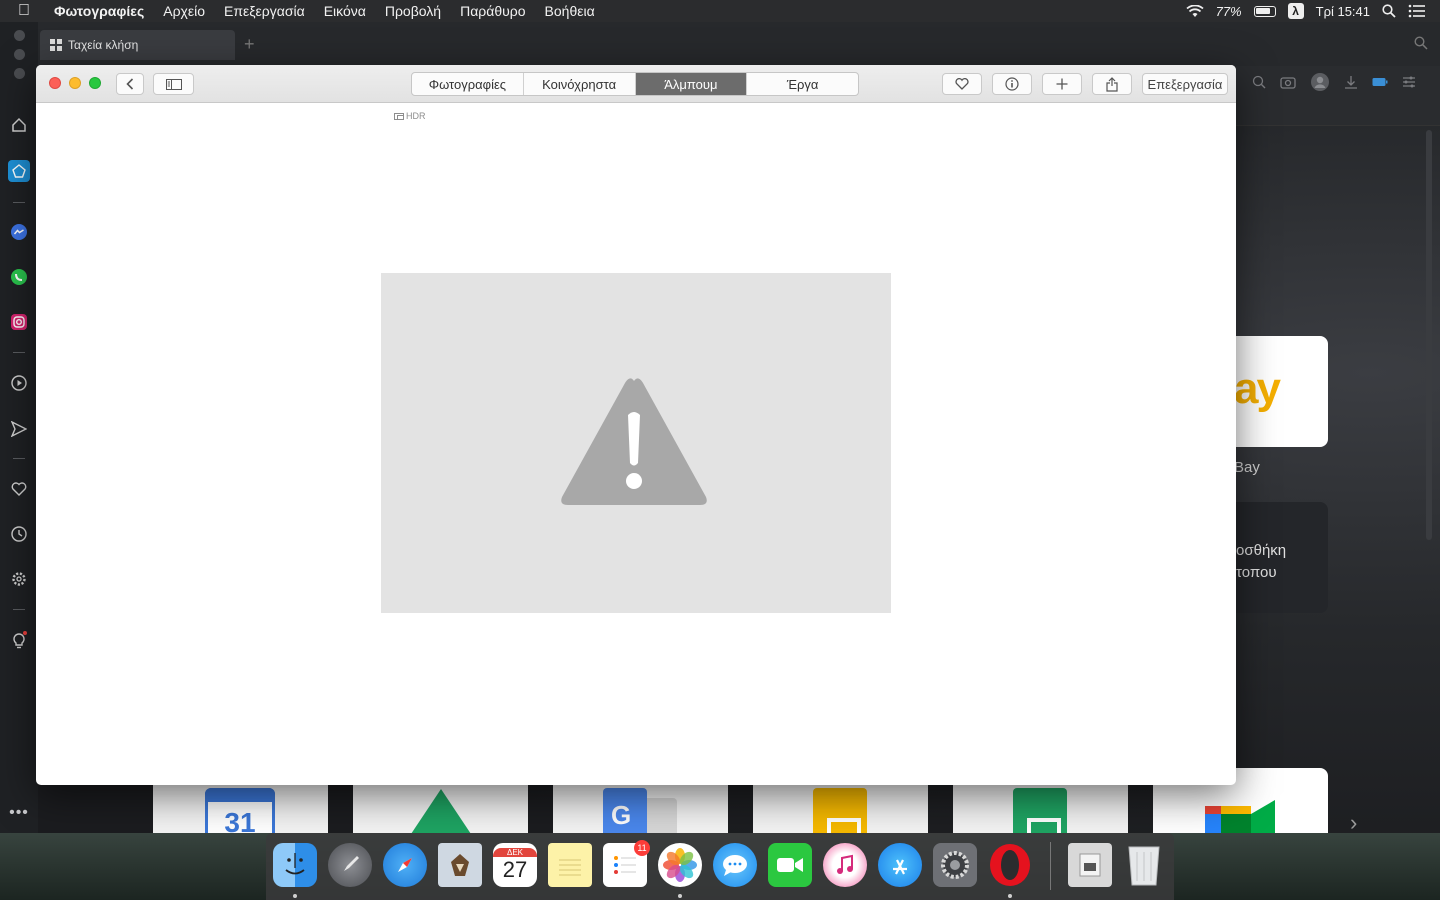  I want to click on share-button, so click(1112, 84).